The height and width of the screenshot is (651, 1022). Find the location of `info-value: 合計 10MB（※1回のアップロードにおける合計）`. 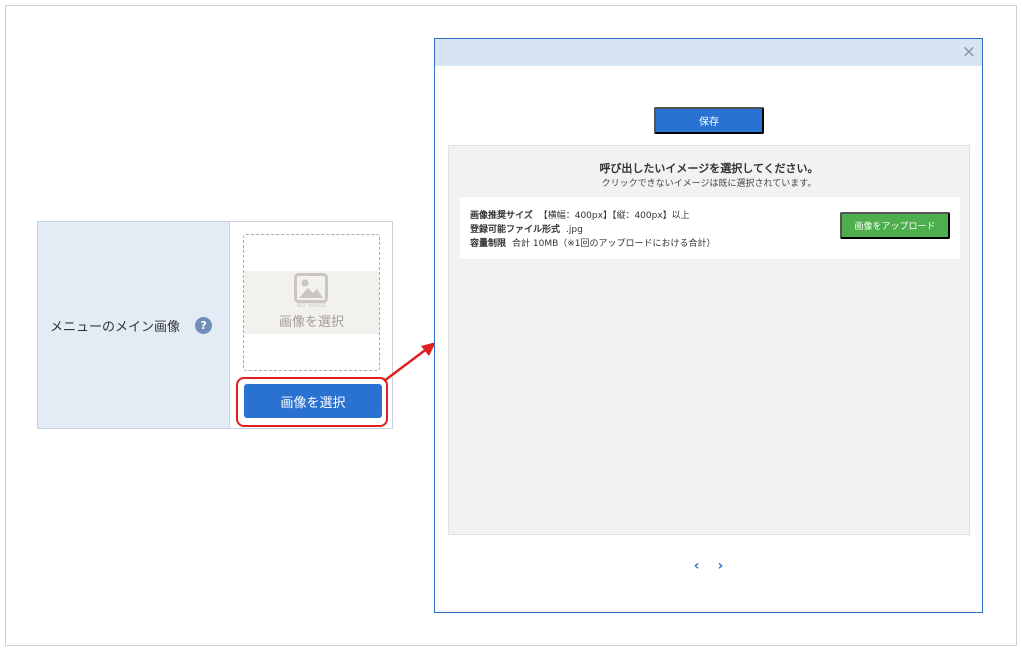

info-value: 合計 10MB（※1回のアップロードにおける合計） is located at coordinates (614, 244).